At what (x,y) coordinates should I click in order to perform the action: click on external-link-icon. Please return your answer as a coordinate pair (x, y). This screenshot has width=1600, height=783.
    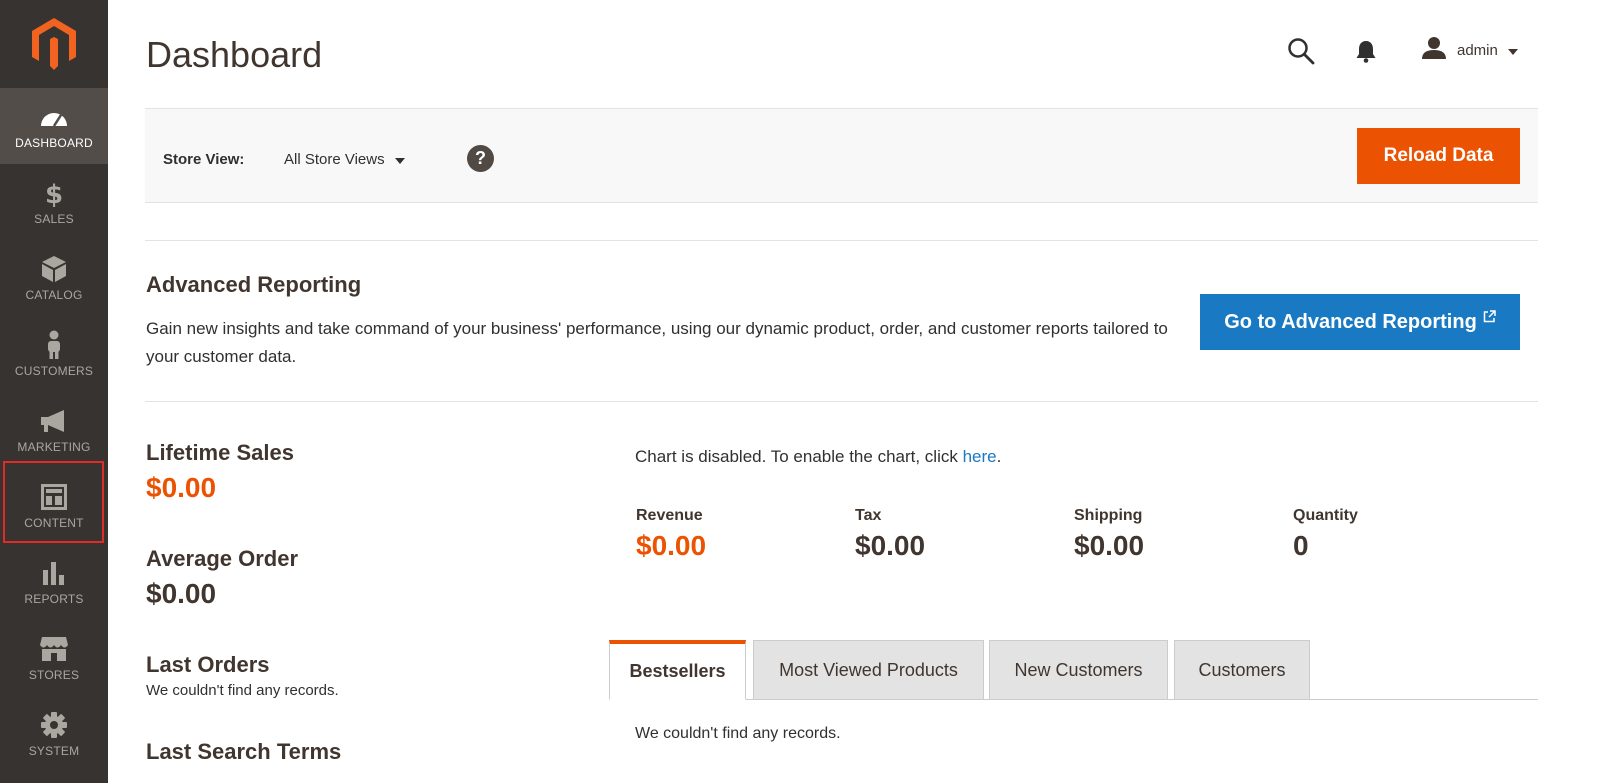
    Looking at the image, I should click on (1489, 317).